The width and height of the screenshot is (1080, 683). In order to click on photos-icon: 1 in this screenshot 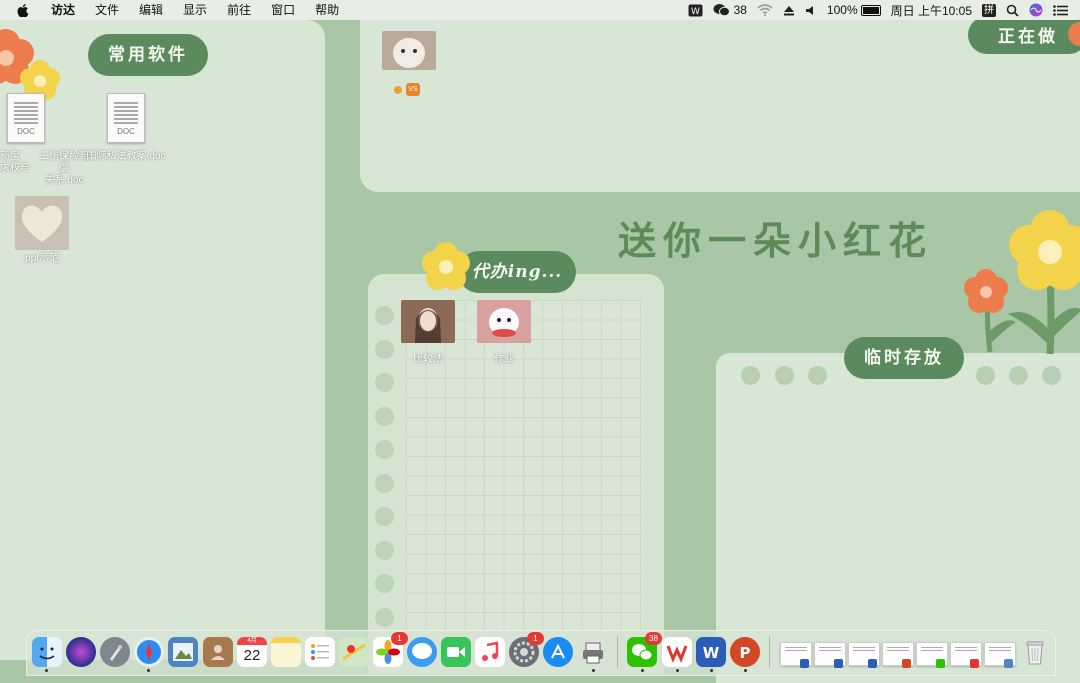, I will do `click(390, 649)`.